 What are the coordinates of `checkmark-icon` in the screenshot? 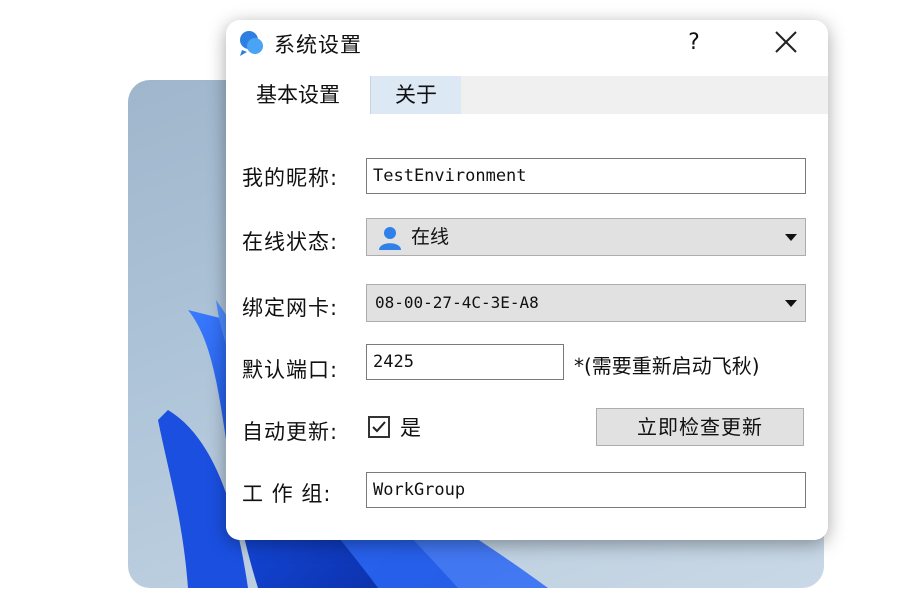 It's located at (379, 427).